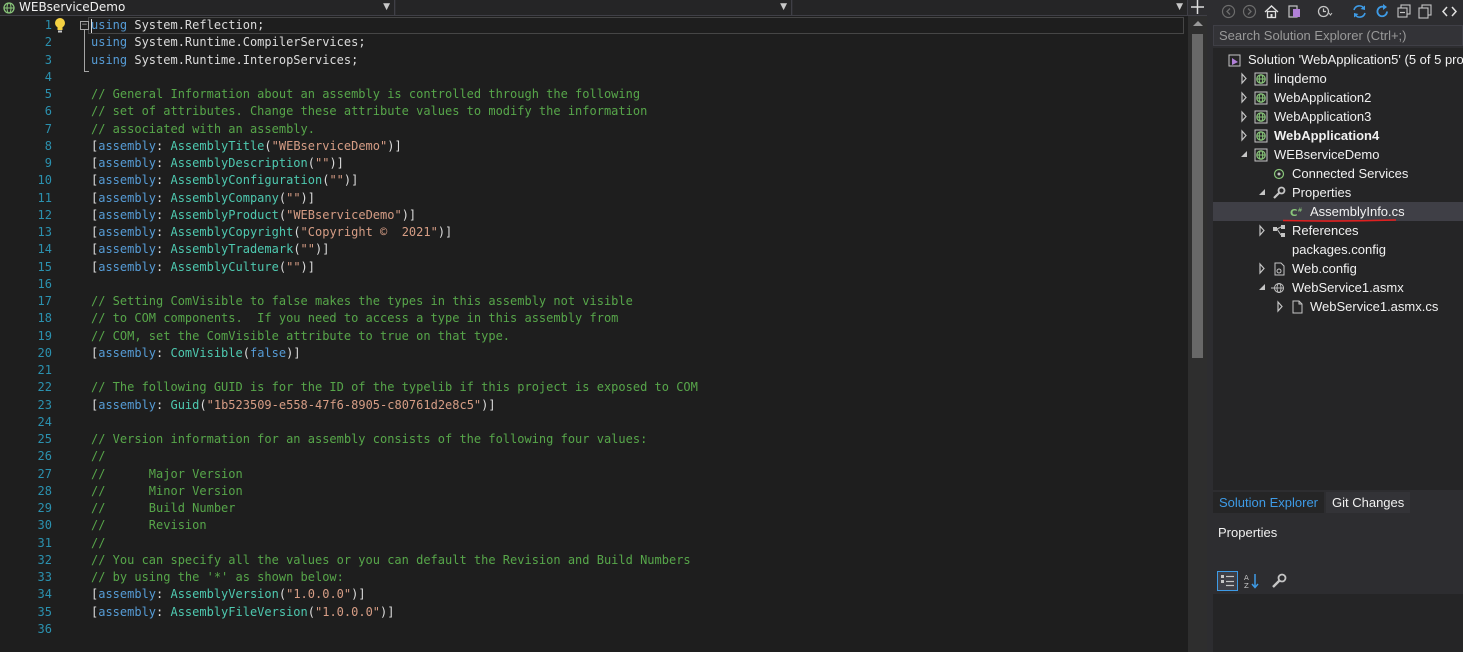  Describe the element at coordinates (1268, 502) in the screenshot. I see `tab-solution-explorer: Solution Explorer` at that location.